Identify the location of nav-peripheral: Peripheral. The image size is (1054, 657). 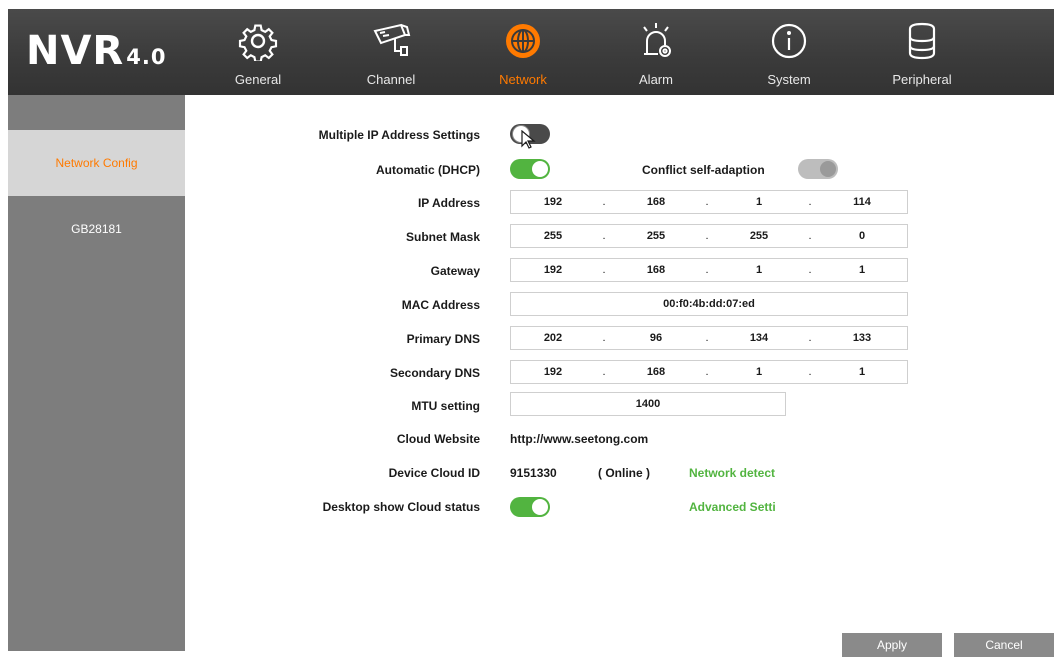
(922, 52).